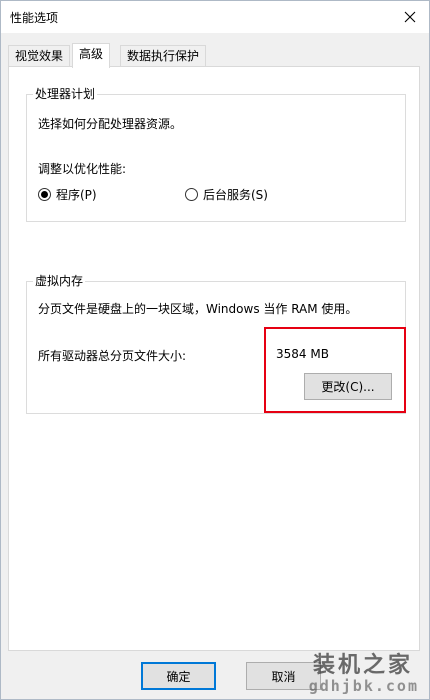  Describe the element at coordinates (65, 94) in the screenshot. I see `processor-group-label: 处理器计划` at that location.